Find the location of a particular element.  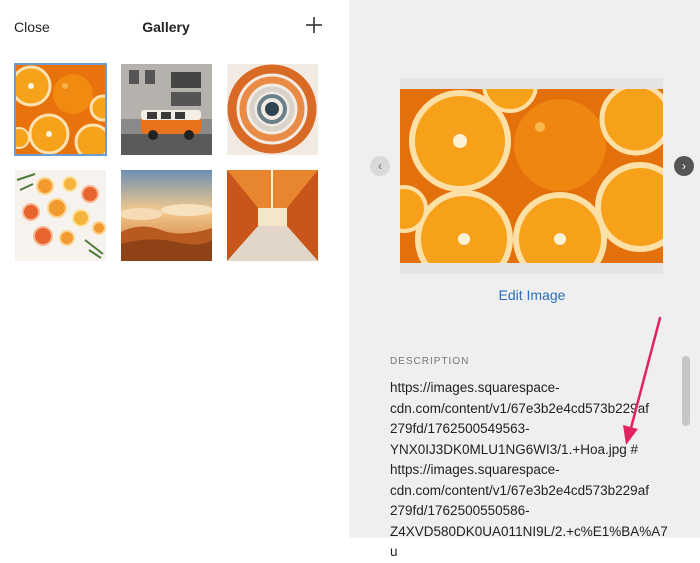

van-thumbnail-image is located at coordinates (166, 109).